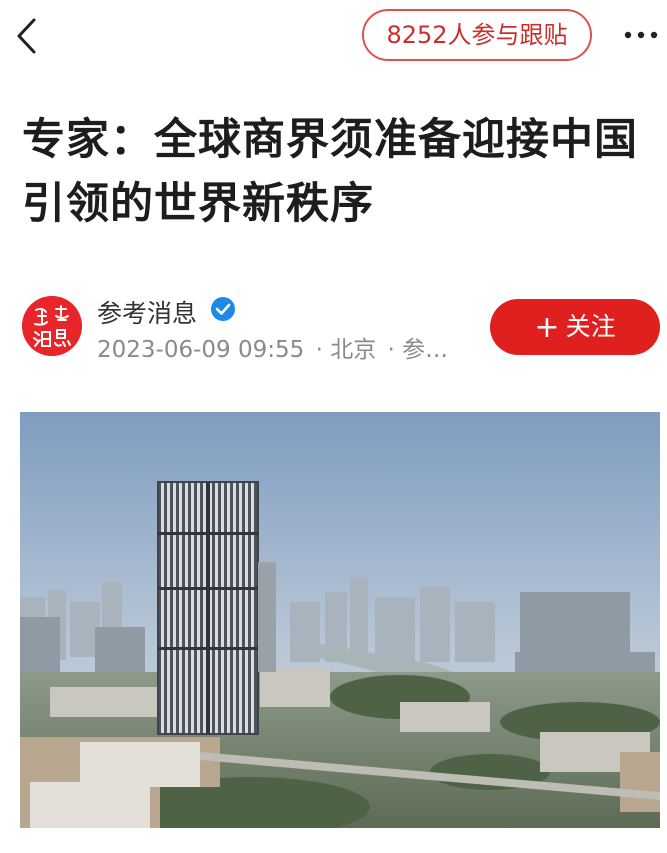 Image resolution: width=667 pixels, height=853 pixels. Describe the element at coordinates (26, 36) in the screenshot. I see `chevron-left-icon` at that location.